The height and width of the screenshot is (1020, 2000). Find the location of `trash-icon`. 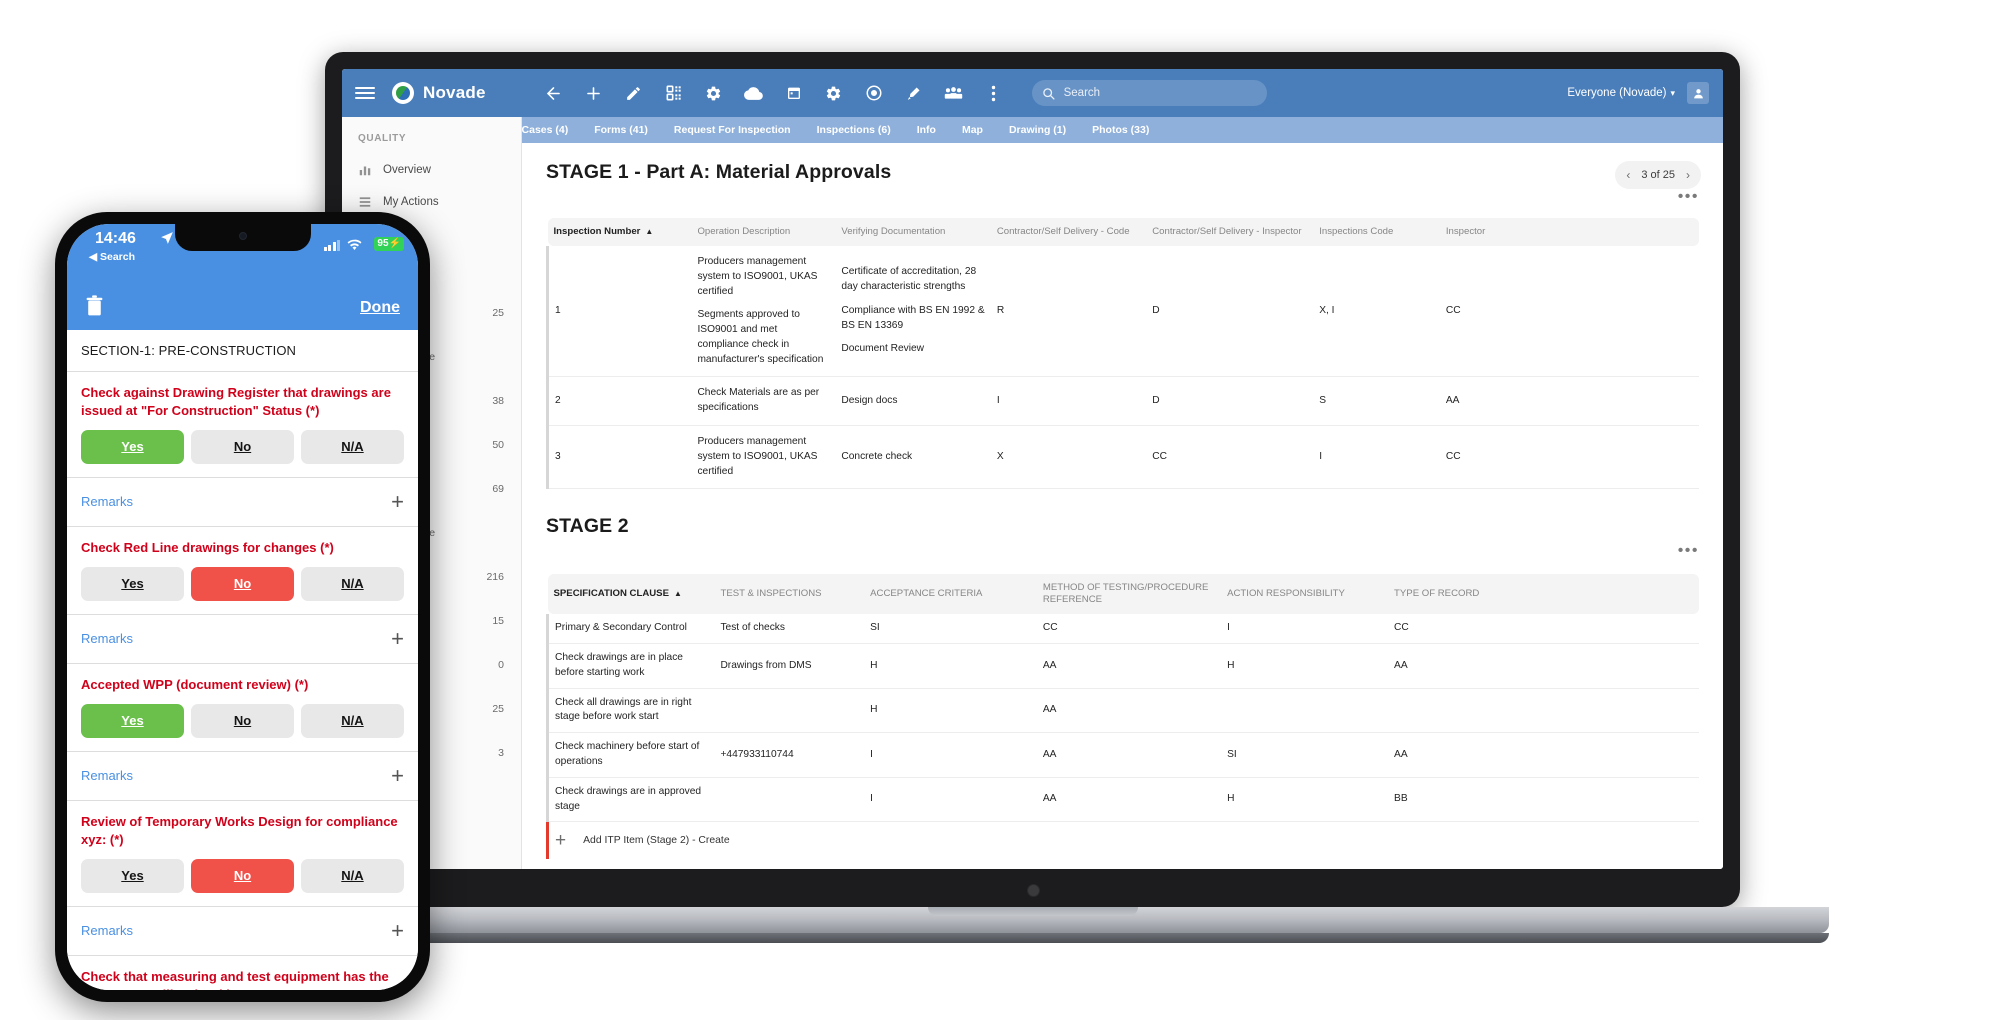

trash-icon is located at coordinates (94, 308).